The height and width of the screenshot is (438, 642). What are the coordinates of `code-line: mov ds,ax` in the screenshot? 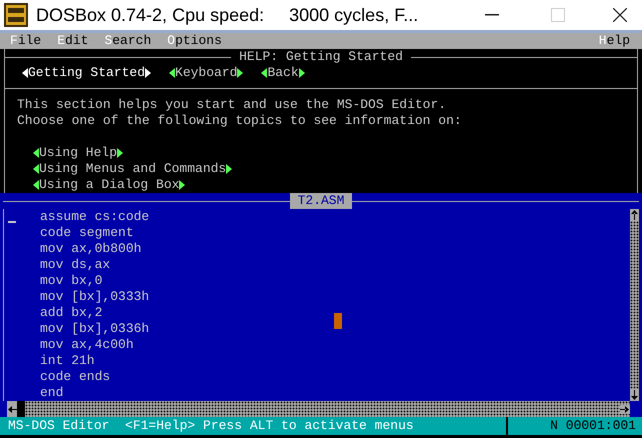 It's located at (75, 265).